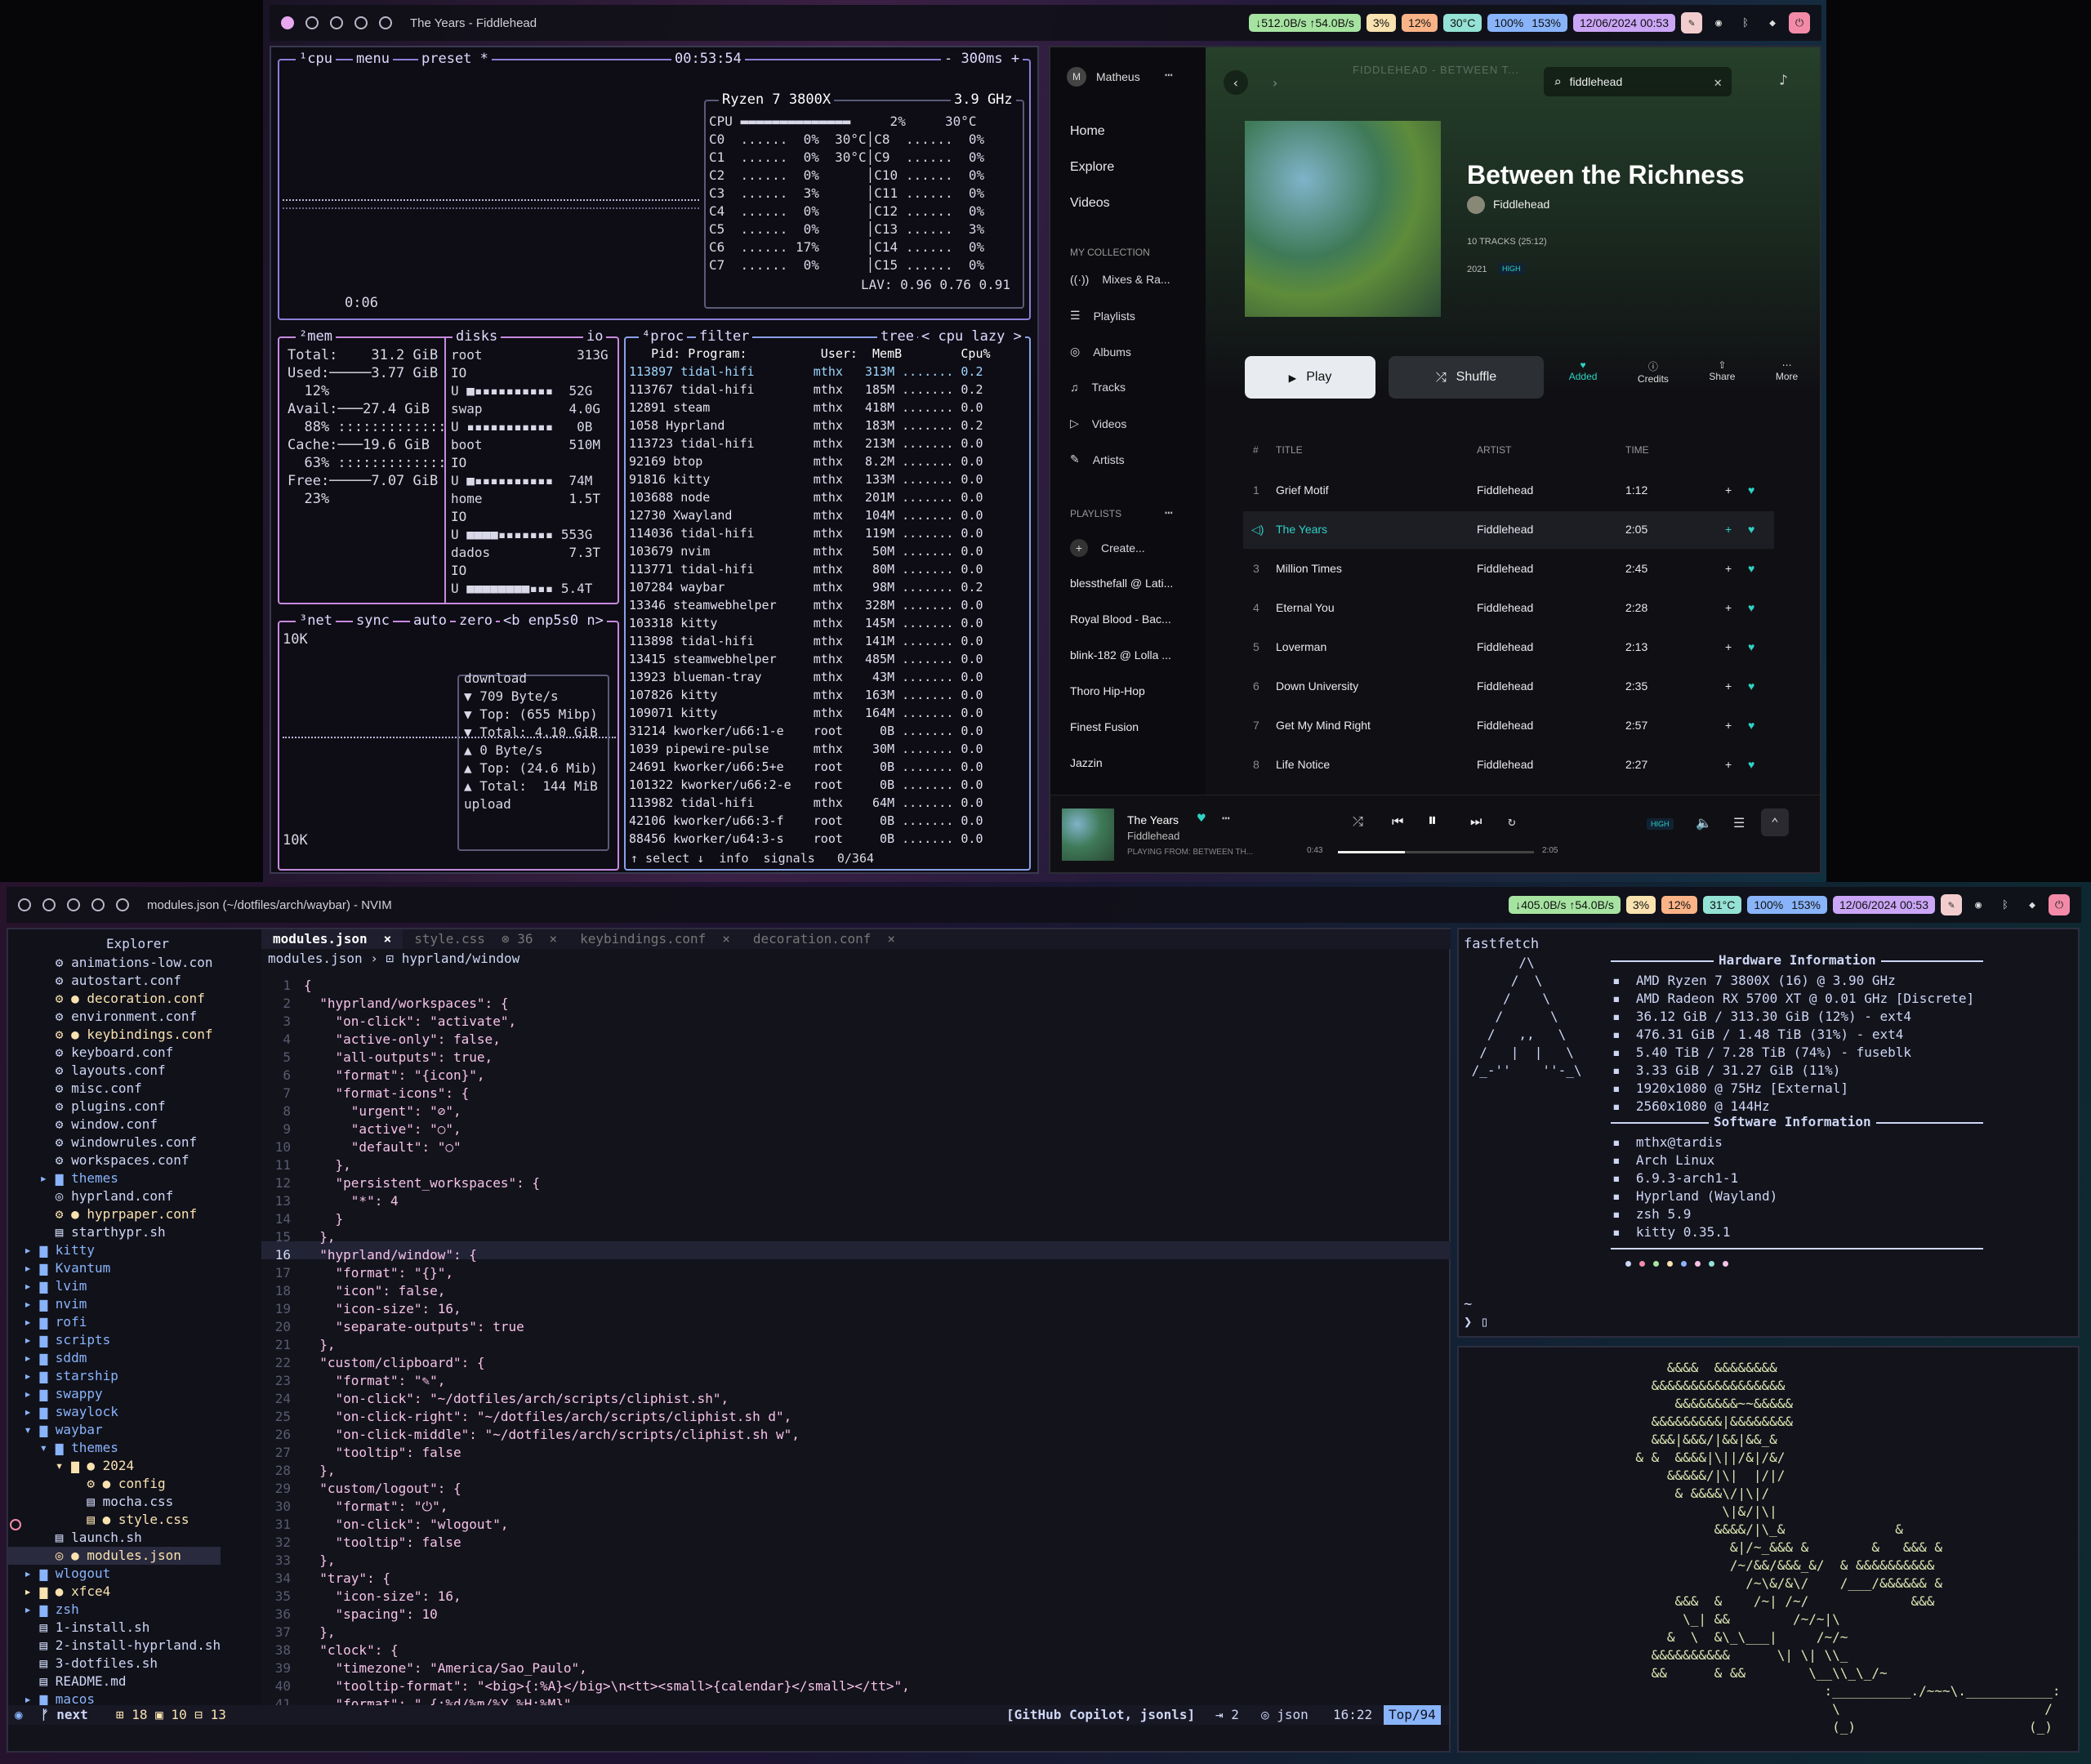 Image resolution: width=2091 pixels, height=1764 pixels. What do you see at coordinates (332, 939) in the screenshot?
I see `tab-modules-json: modules.json ×` at bounding box center [332, 939].